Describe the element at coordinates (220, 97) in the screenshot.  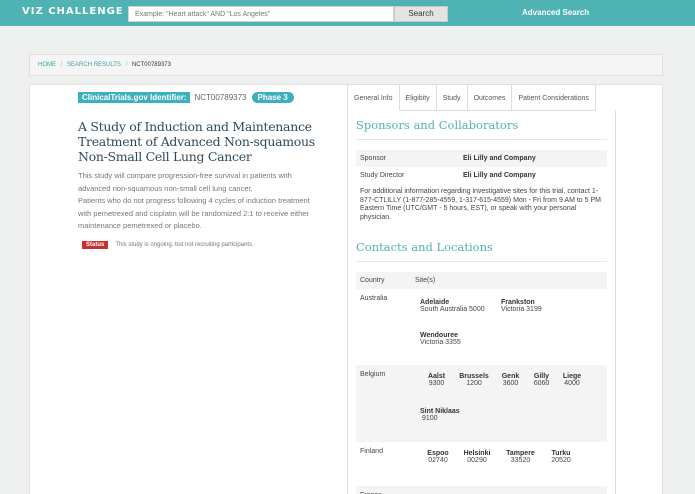
I see `identifier-value: NCT00789373` at that location.